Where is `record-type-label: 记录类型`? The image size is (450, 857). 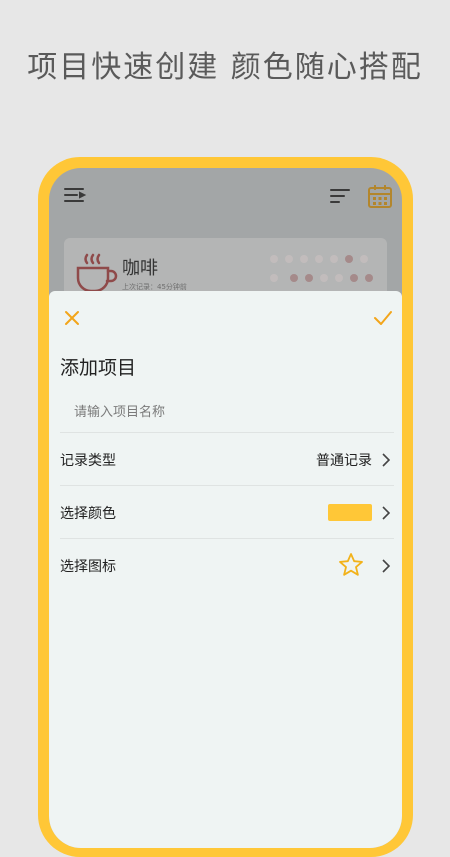 record-type-label: 记录类型 is located at coordinates (88, 461).